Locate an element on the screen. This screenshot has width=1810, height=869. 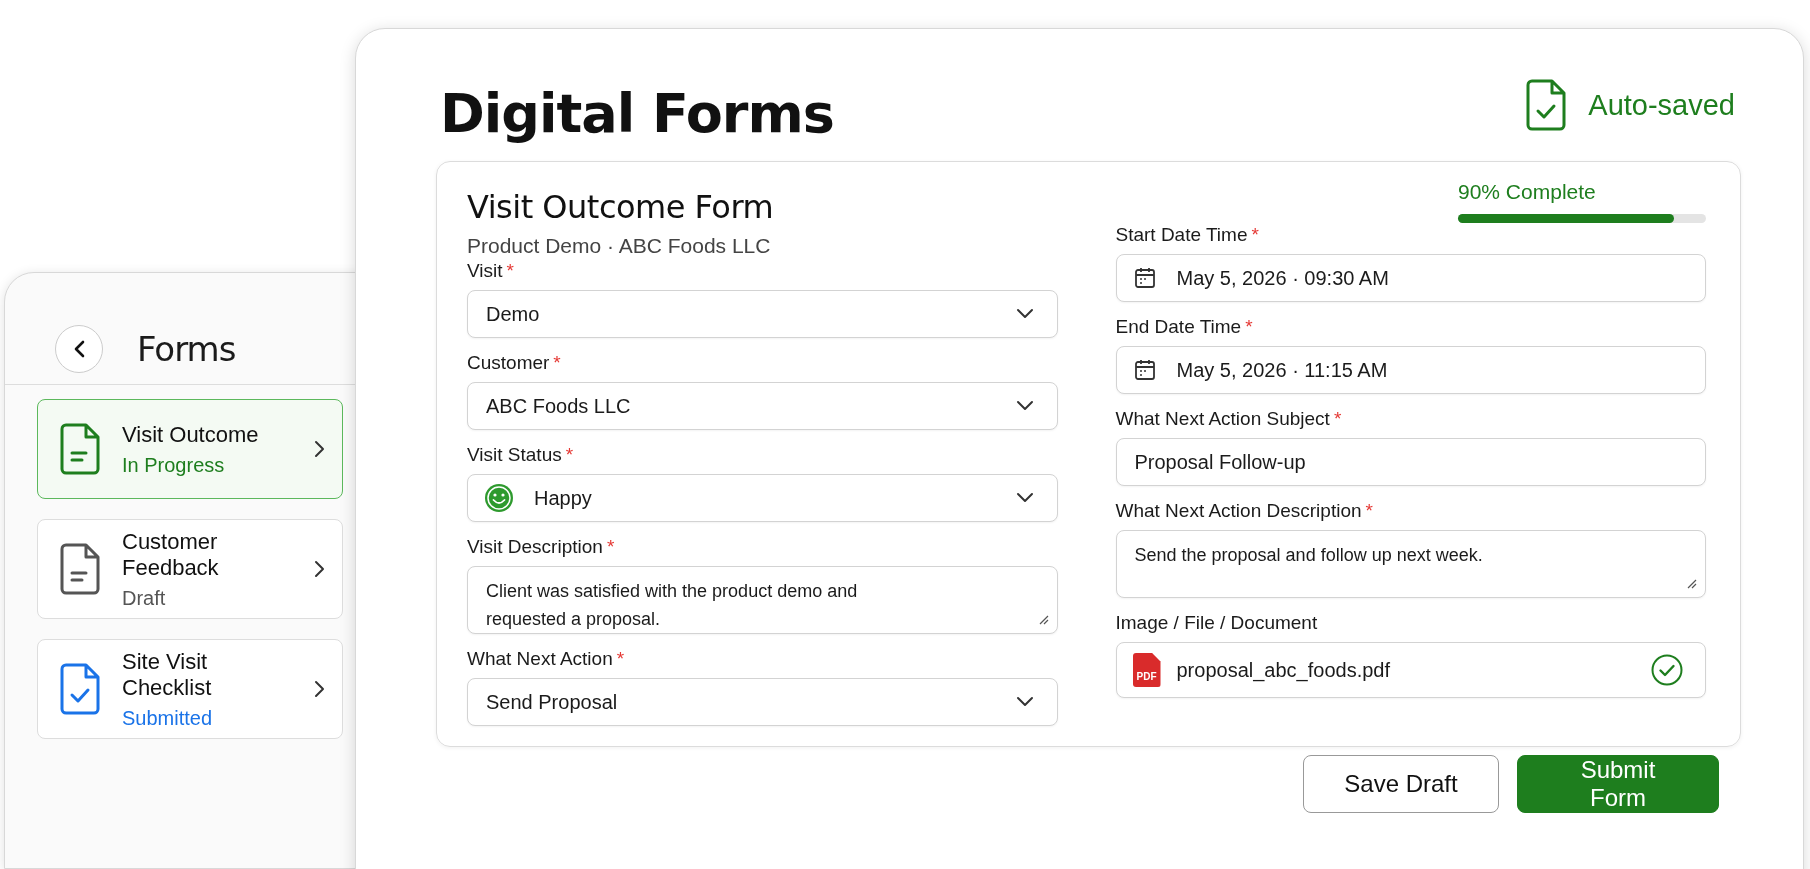
save-draft-button: Save Draft is located at coordinates (1401, 784).